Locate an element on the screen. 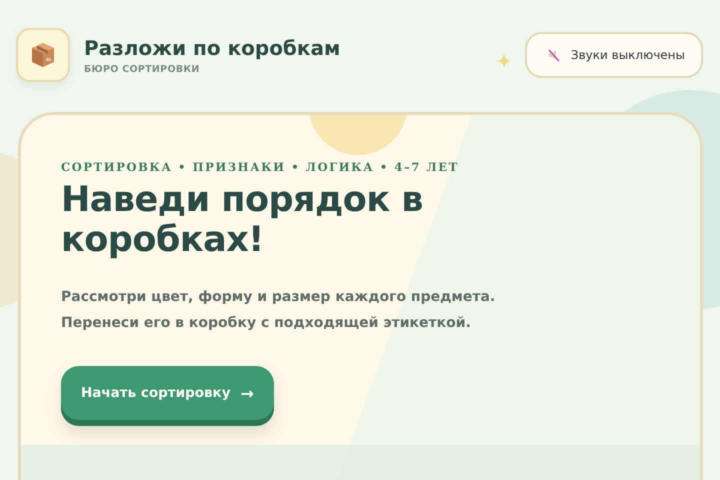  sparkle-icon is located at coordinates (503, 61).